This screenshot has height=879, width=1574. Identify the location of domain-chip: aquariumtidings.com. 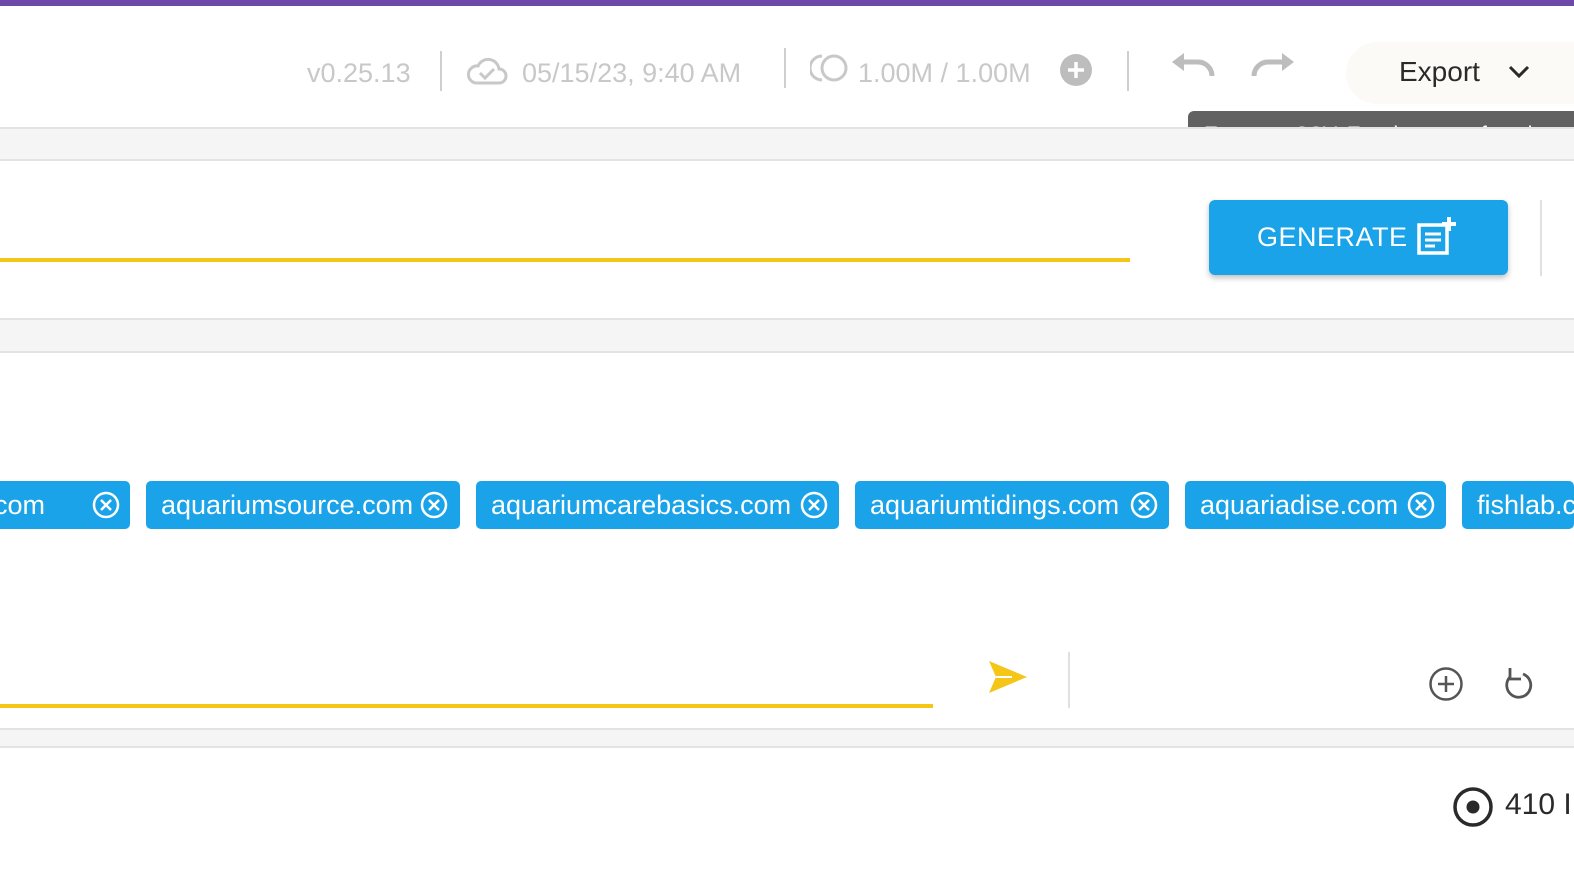
(1012, 505).